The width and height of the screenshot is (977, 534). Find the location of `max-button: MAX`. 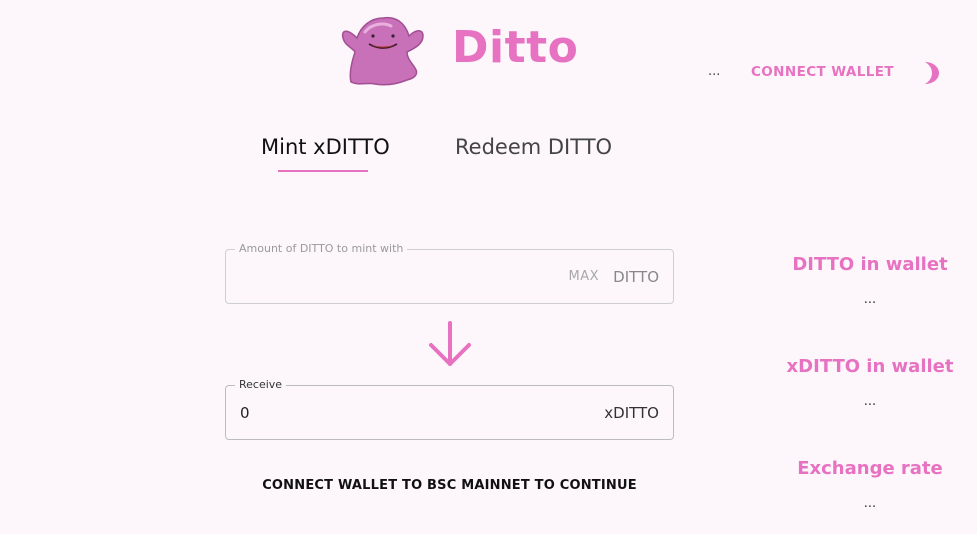

max-button: MAX is located at coordinates (583, 276).